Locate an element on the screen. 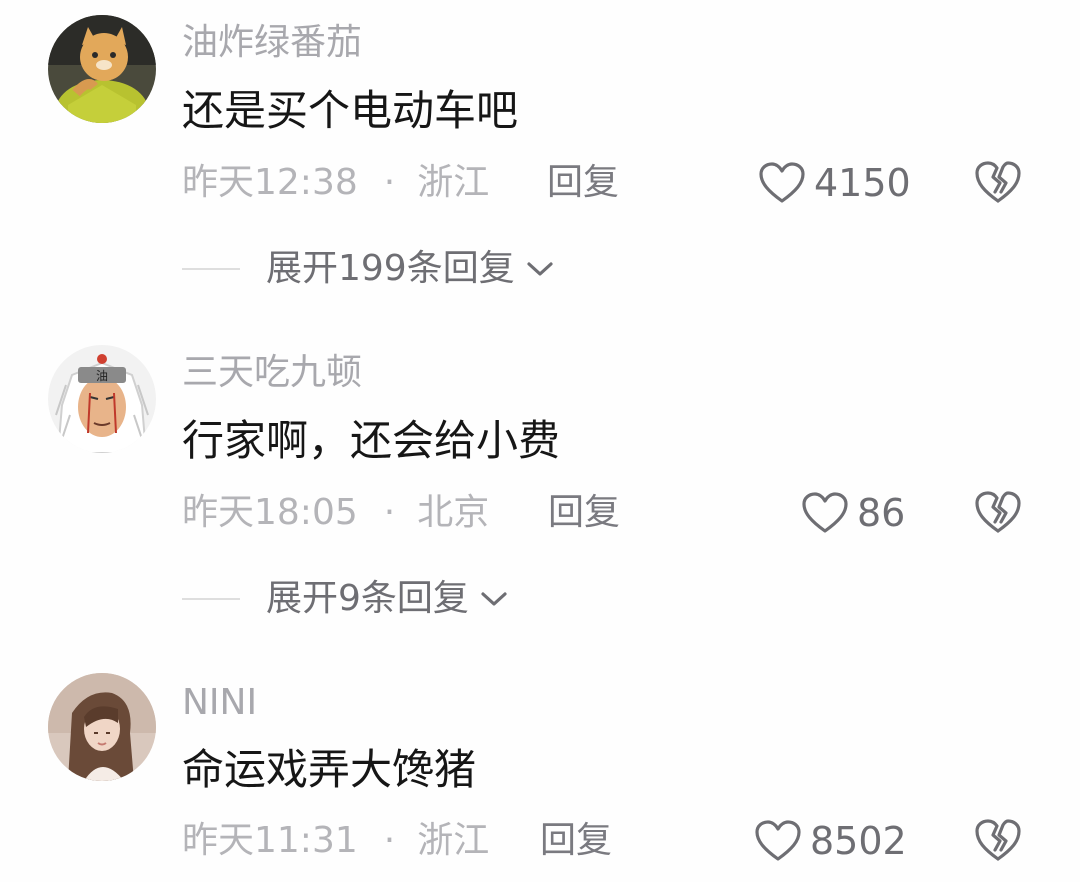  girl-avatar-icon is located at coordinates (102, 727).